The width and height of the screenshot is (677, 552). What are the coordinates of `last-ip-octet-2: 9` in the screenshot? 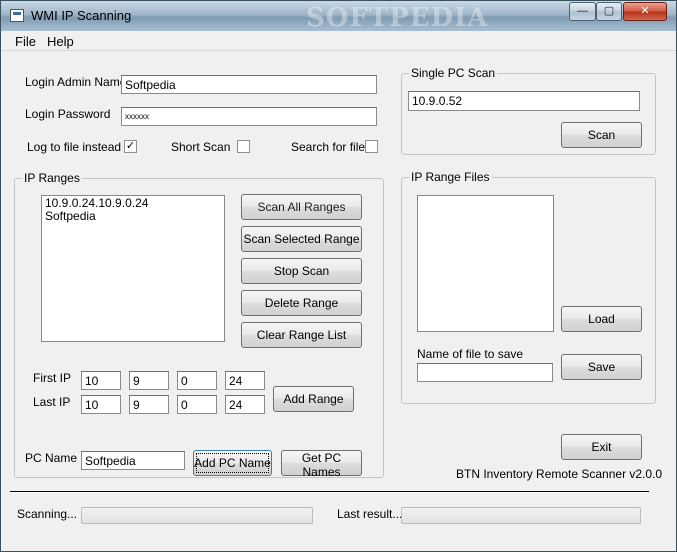 It's located at (149, 404).